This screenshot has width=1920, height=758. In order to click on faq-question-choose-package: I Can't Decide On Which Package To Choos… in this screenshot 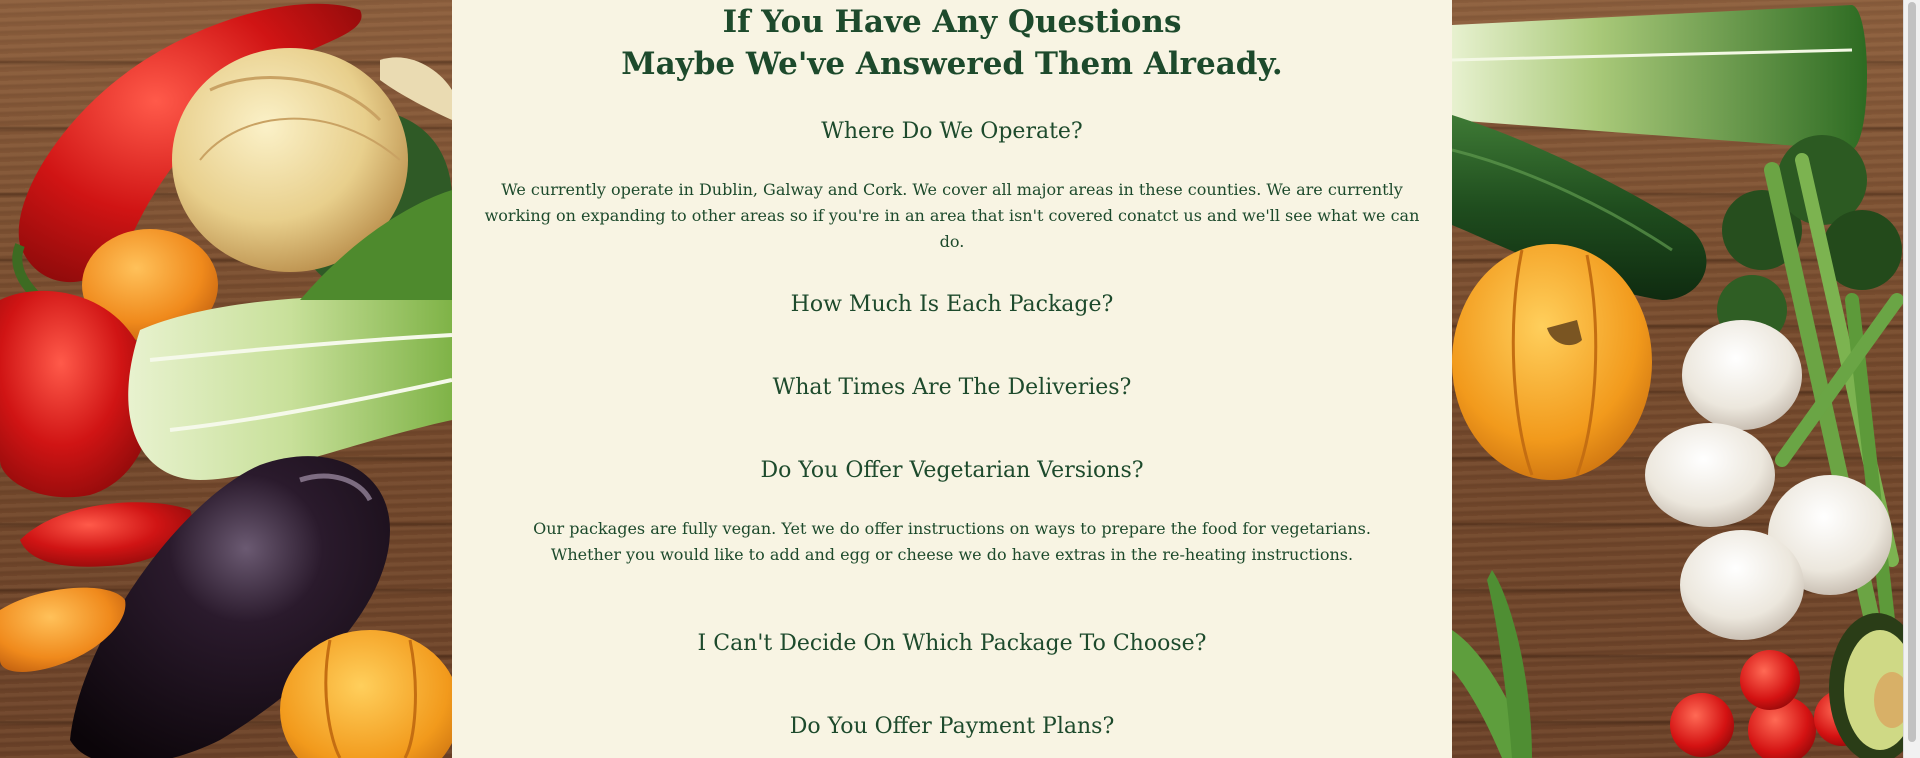, I will do `click(952, 644)`.